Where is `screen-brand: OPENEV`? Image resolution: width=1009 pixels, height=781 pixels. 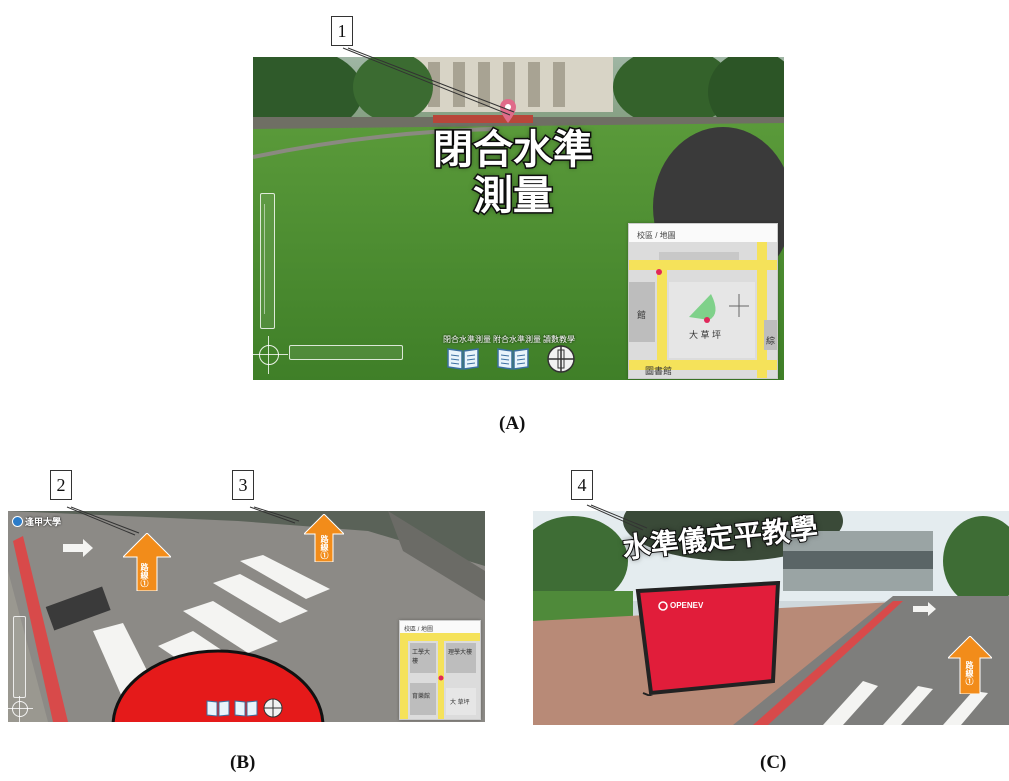 screen-brand: OPENEV is located at coordinates (687, 605).